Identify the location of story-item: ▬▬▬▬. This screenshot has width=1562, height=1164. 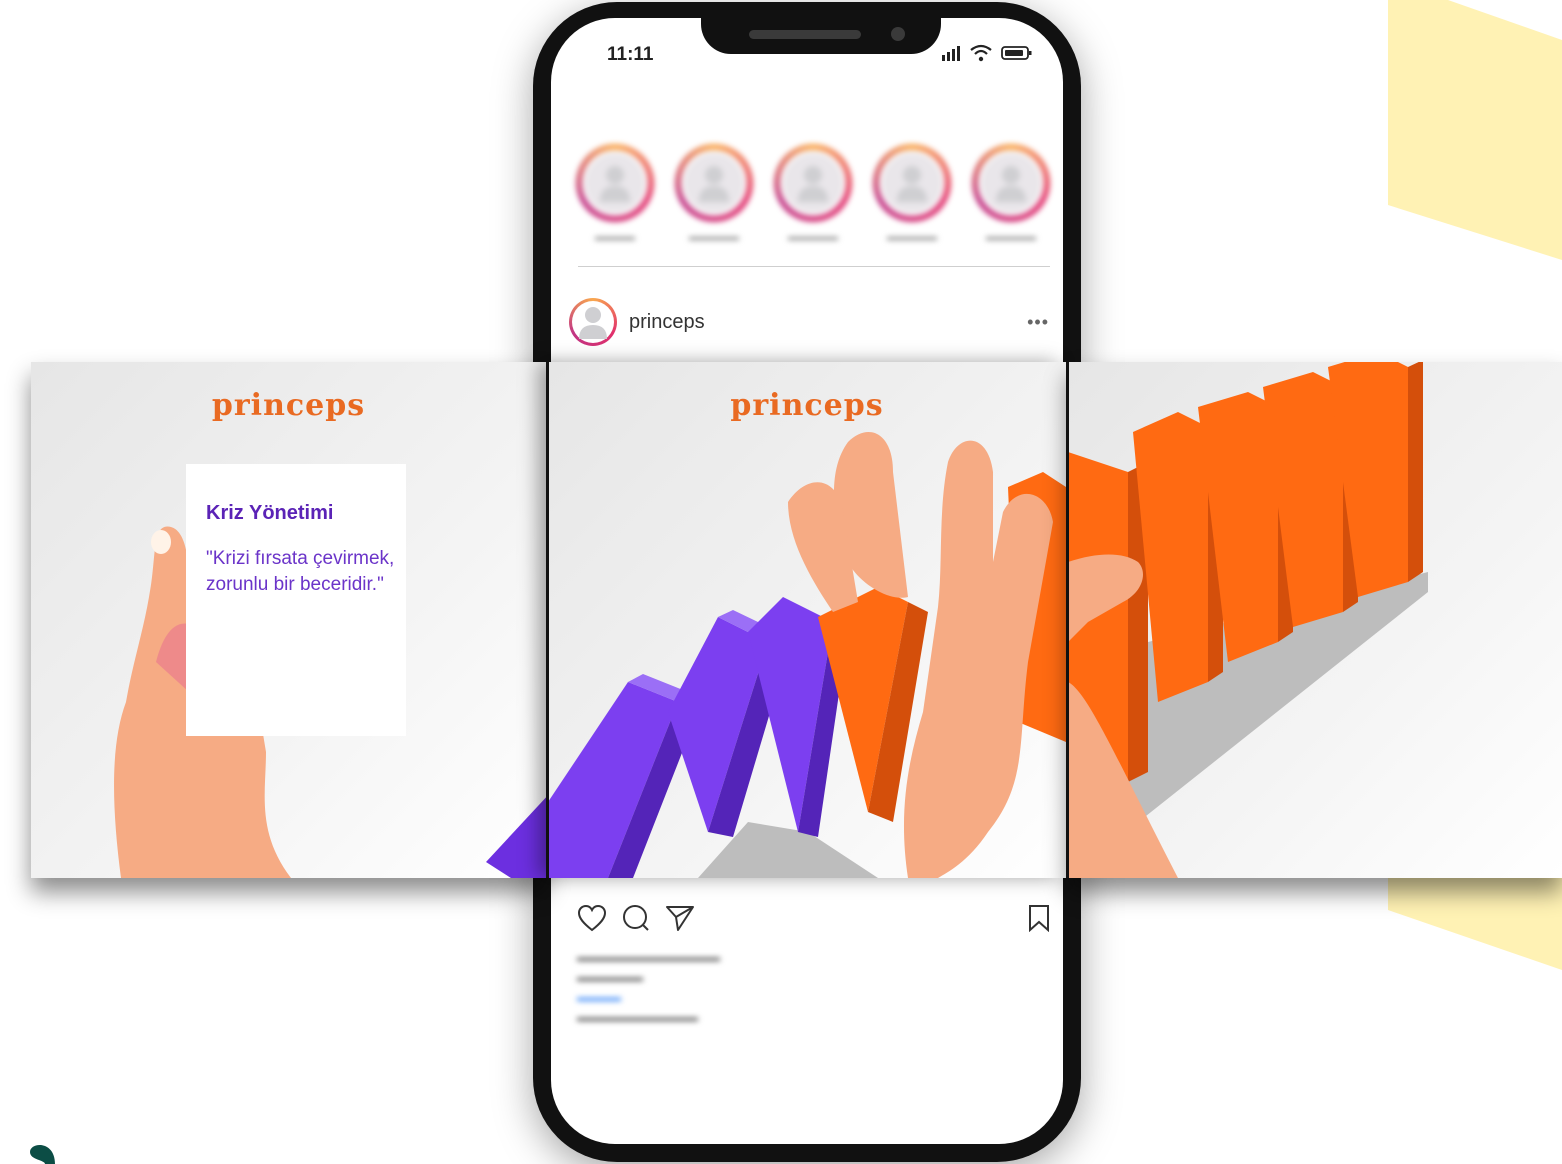
(615, 204).